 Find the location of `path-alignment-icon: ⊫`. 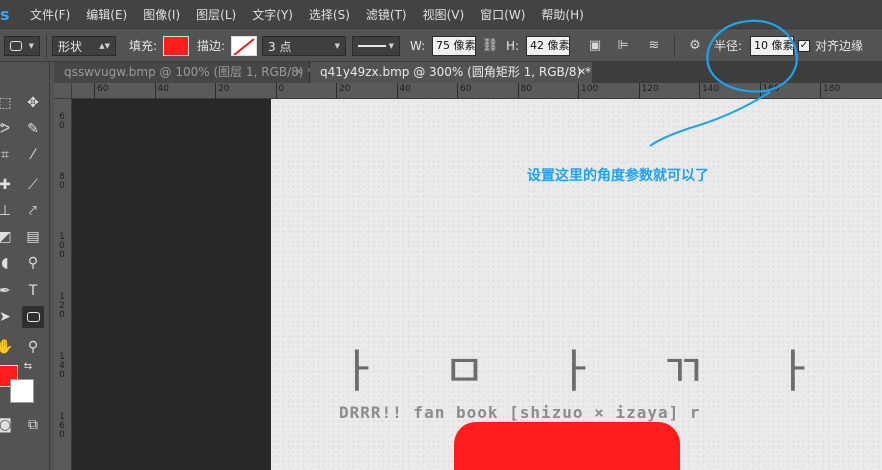

path-alignment-icon: ⊫ is located at coordinates (623, 46).